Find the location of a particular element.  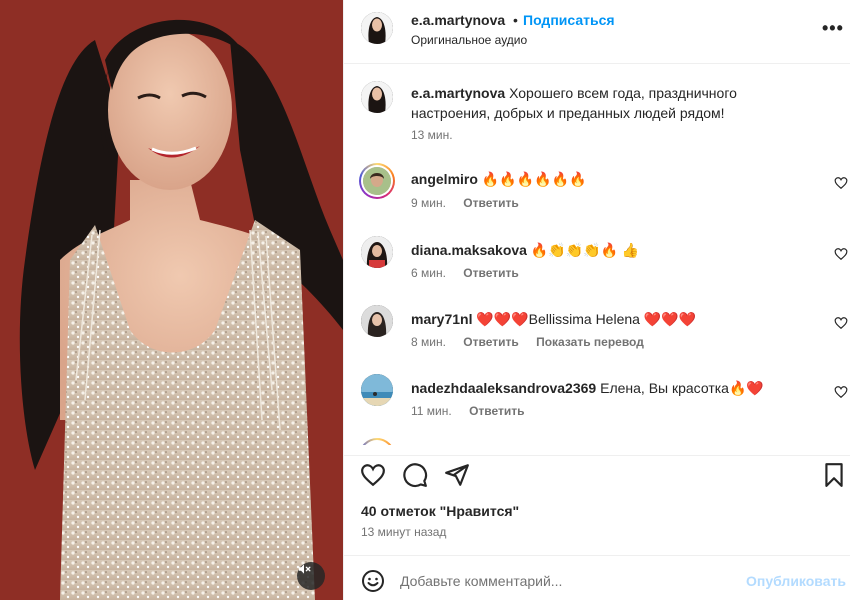

comment-username: diana.maksakova is located at coordinates (469, 250).